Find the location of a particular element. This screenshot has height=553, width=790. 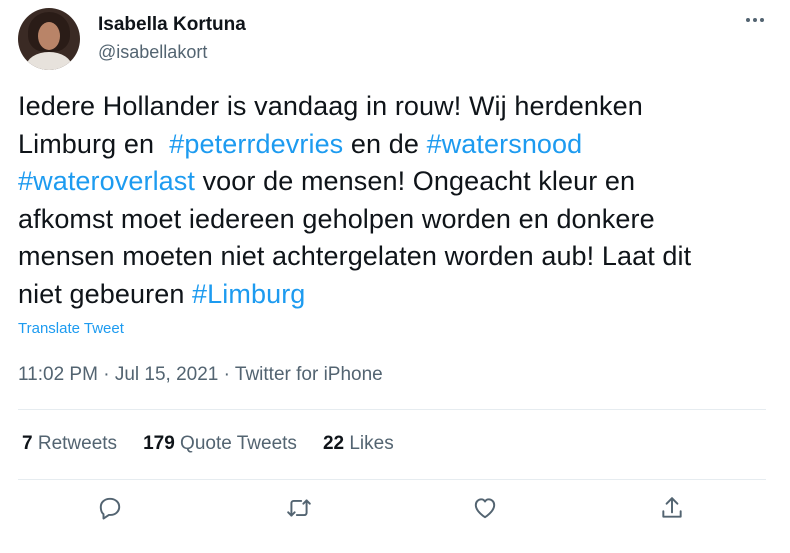

heart-icon is located at coordinates (485, 508).